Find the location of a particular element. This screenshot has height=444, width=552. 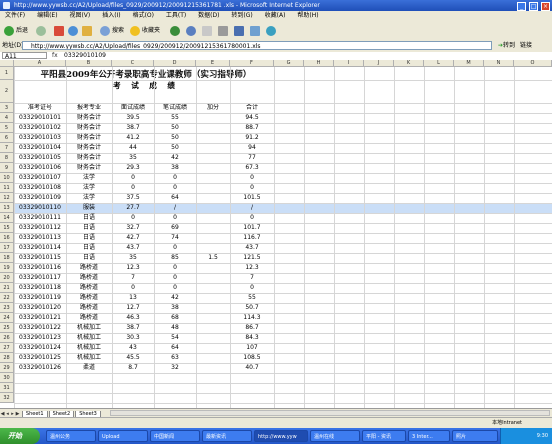

header-major: 报考专业 is located at coordinates (89, 108).